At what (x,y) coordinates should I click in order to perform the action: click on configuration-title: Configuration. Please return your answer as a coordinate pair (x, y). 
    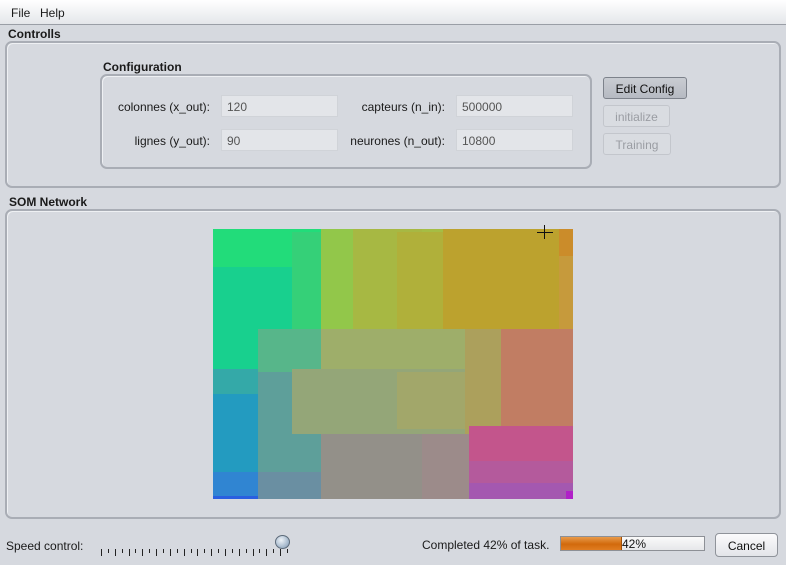
    Looking at the image, I should click on (142, 67).